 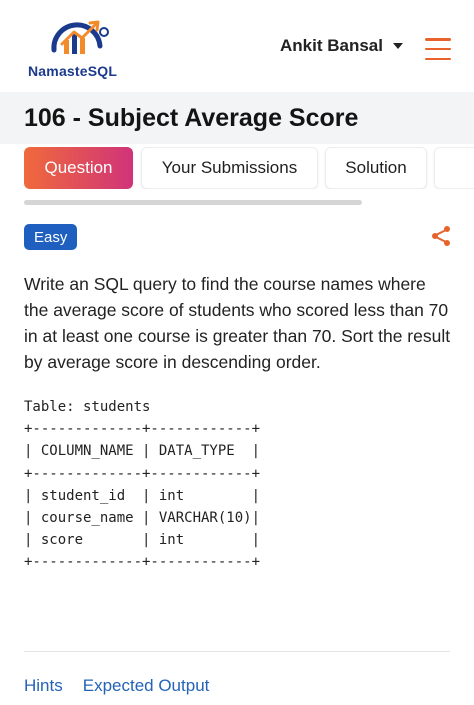 I want to click on problem-tabs: Question Your Submissions Solution, so click(x=249, y=168).